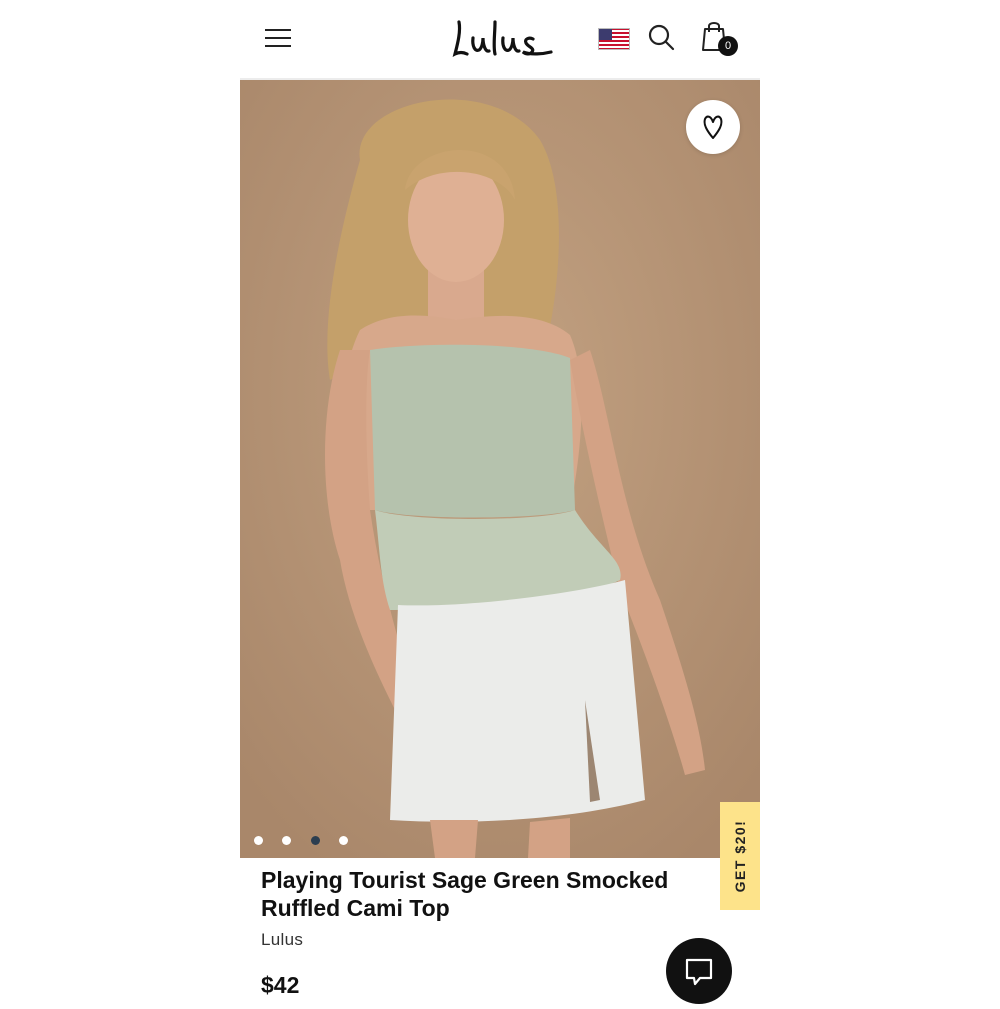 This screenshot has width=1000, height=1009. I want to click on heart-icon, so click(713, 127).